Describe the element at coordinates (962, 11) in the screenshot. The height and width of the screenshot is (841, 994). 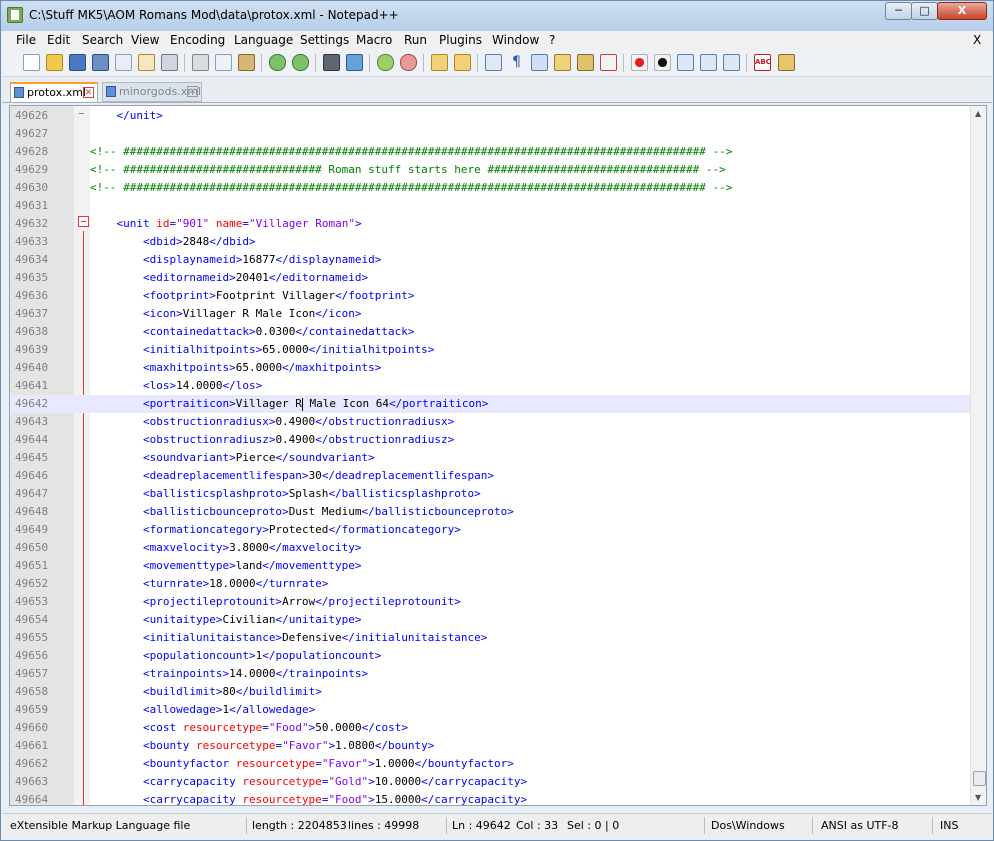
I see `close-window-button: X` at that location.